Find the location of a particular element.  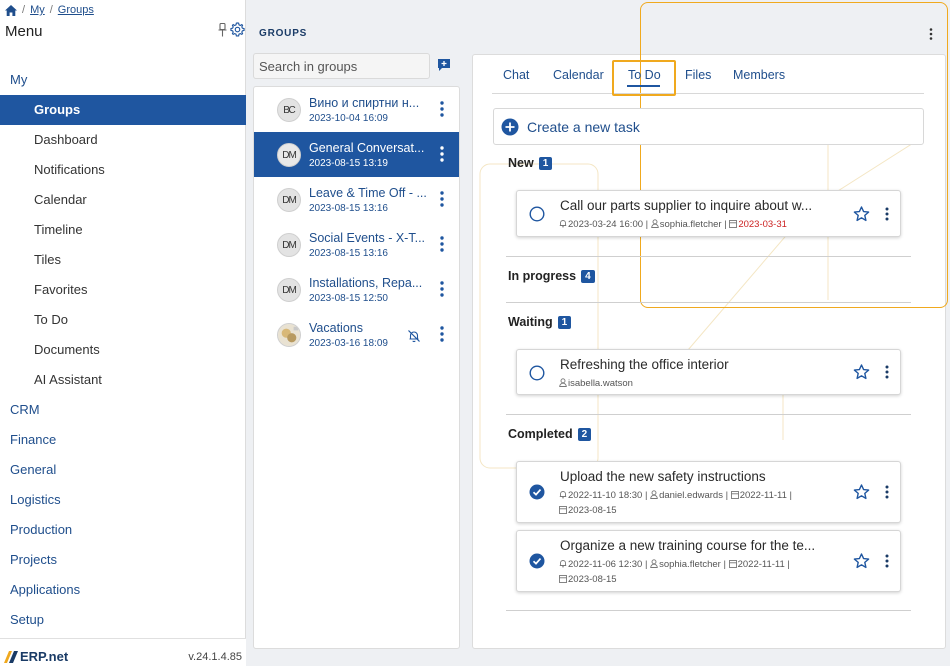

section-in-progress: In progress 4 is located at coordinates (551, 276).